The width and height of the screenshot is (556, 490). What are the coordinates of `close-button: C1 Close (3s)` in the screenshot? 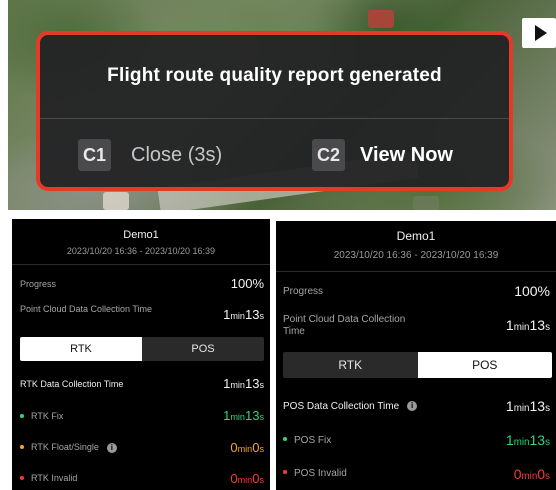 It's located at (150, 155).